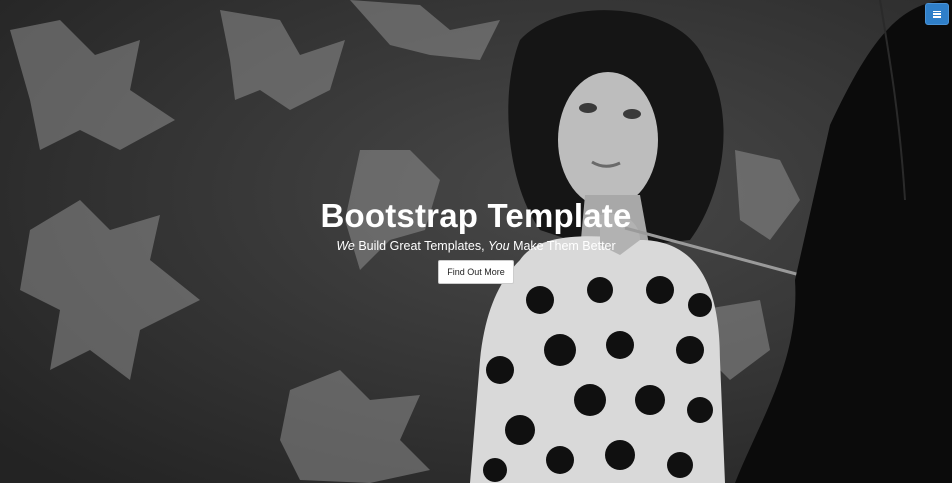 The image size is (952, 483). What do you see at coordinates (421, 246) in the screenshot?
I see `subtitle-text-1: Build Great Templates,` at bounding box center [421, 246].